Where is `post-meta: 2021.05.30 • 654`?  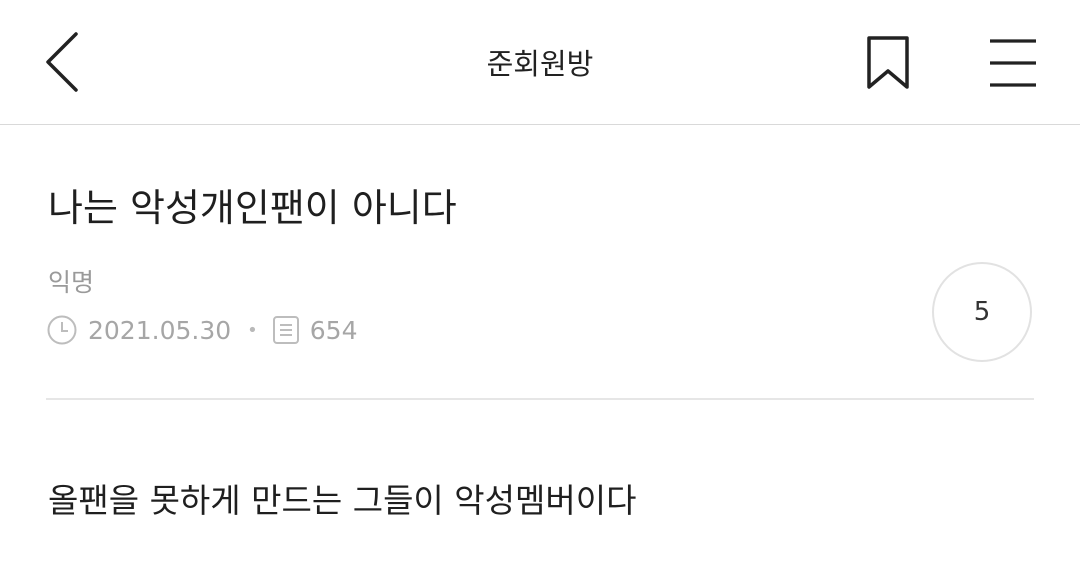 post-meta: 2021.05.30 • 654 is located at coordinates (201, 330).